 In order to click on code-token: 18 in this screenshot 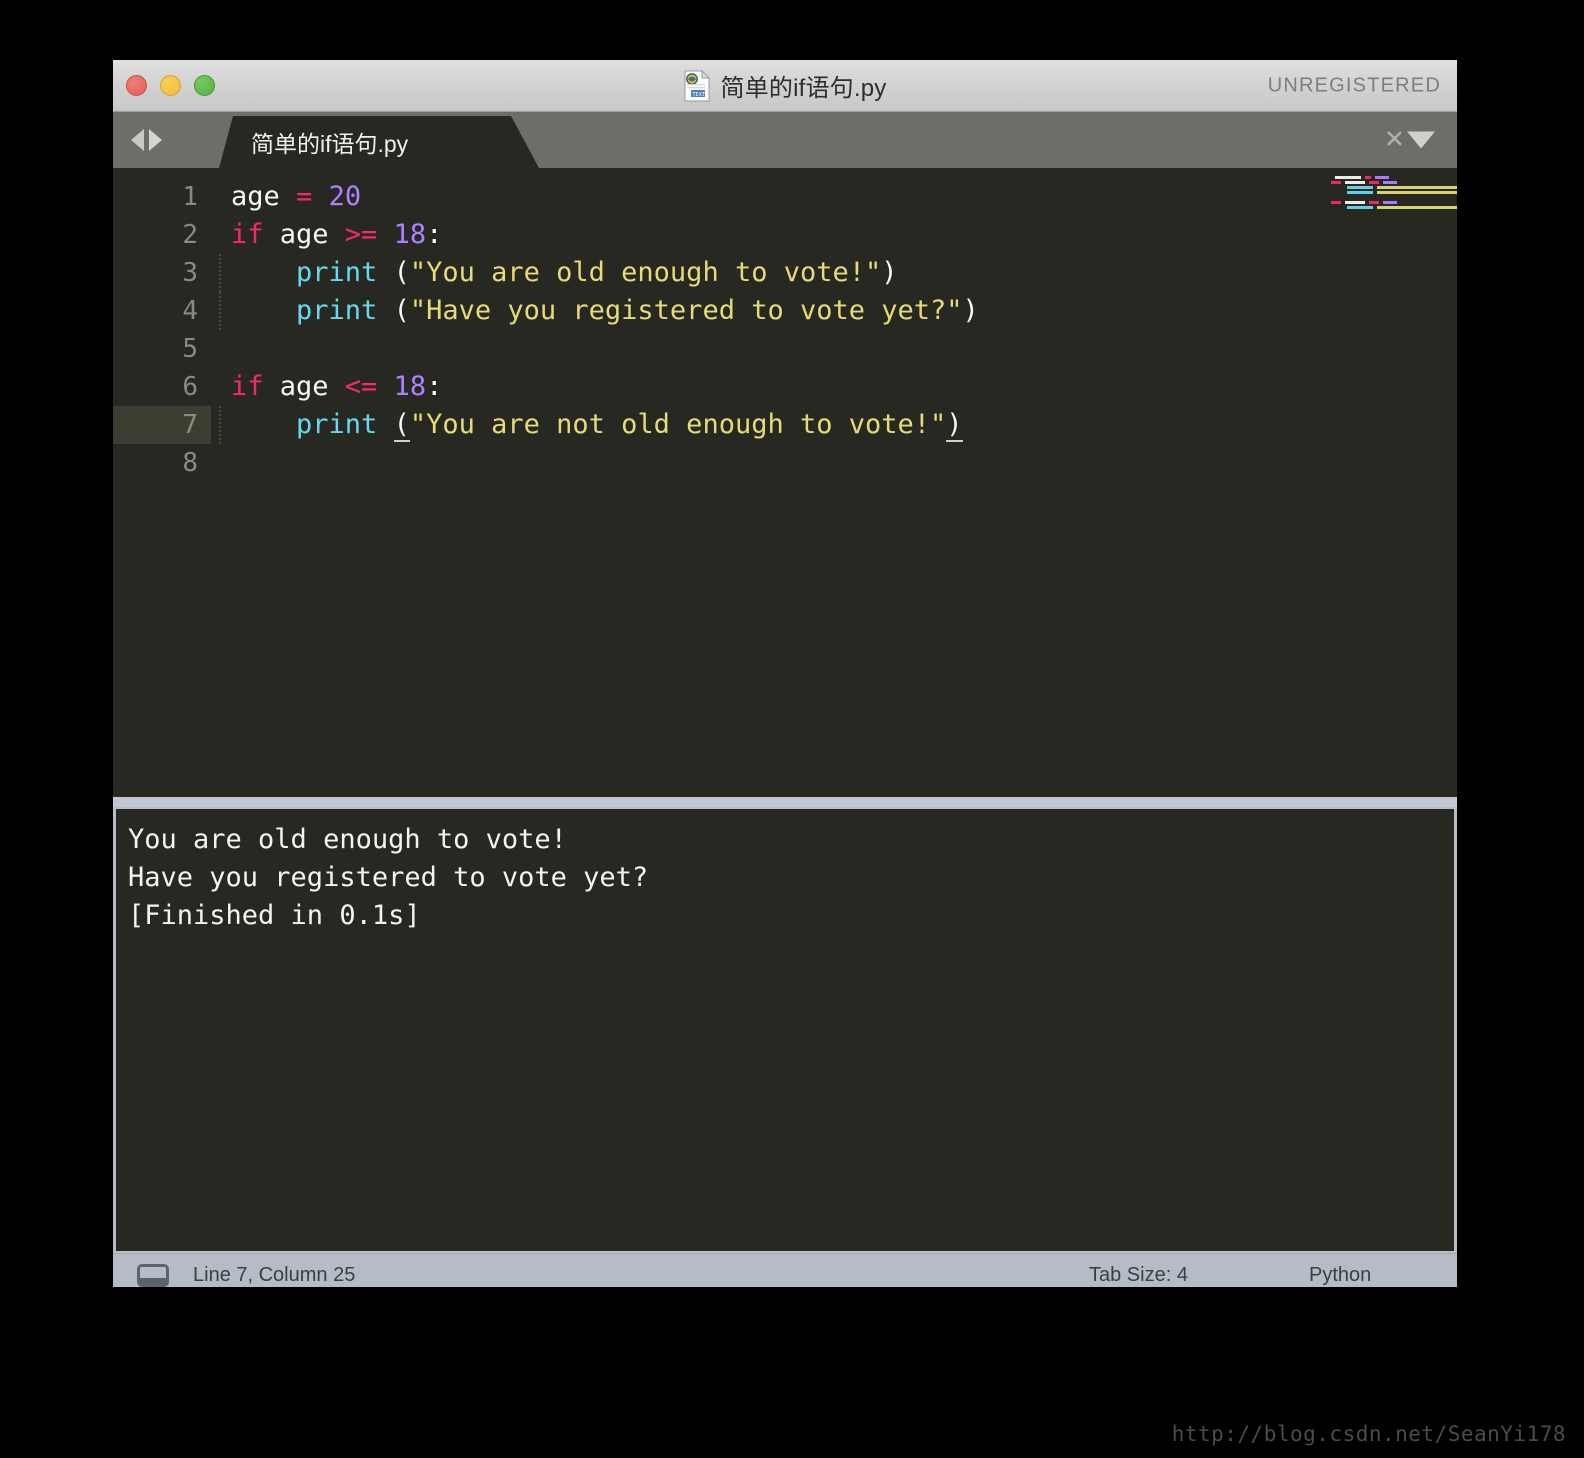, I will do `click(410, 234)`.